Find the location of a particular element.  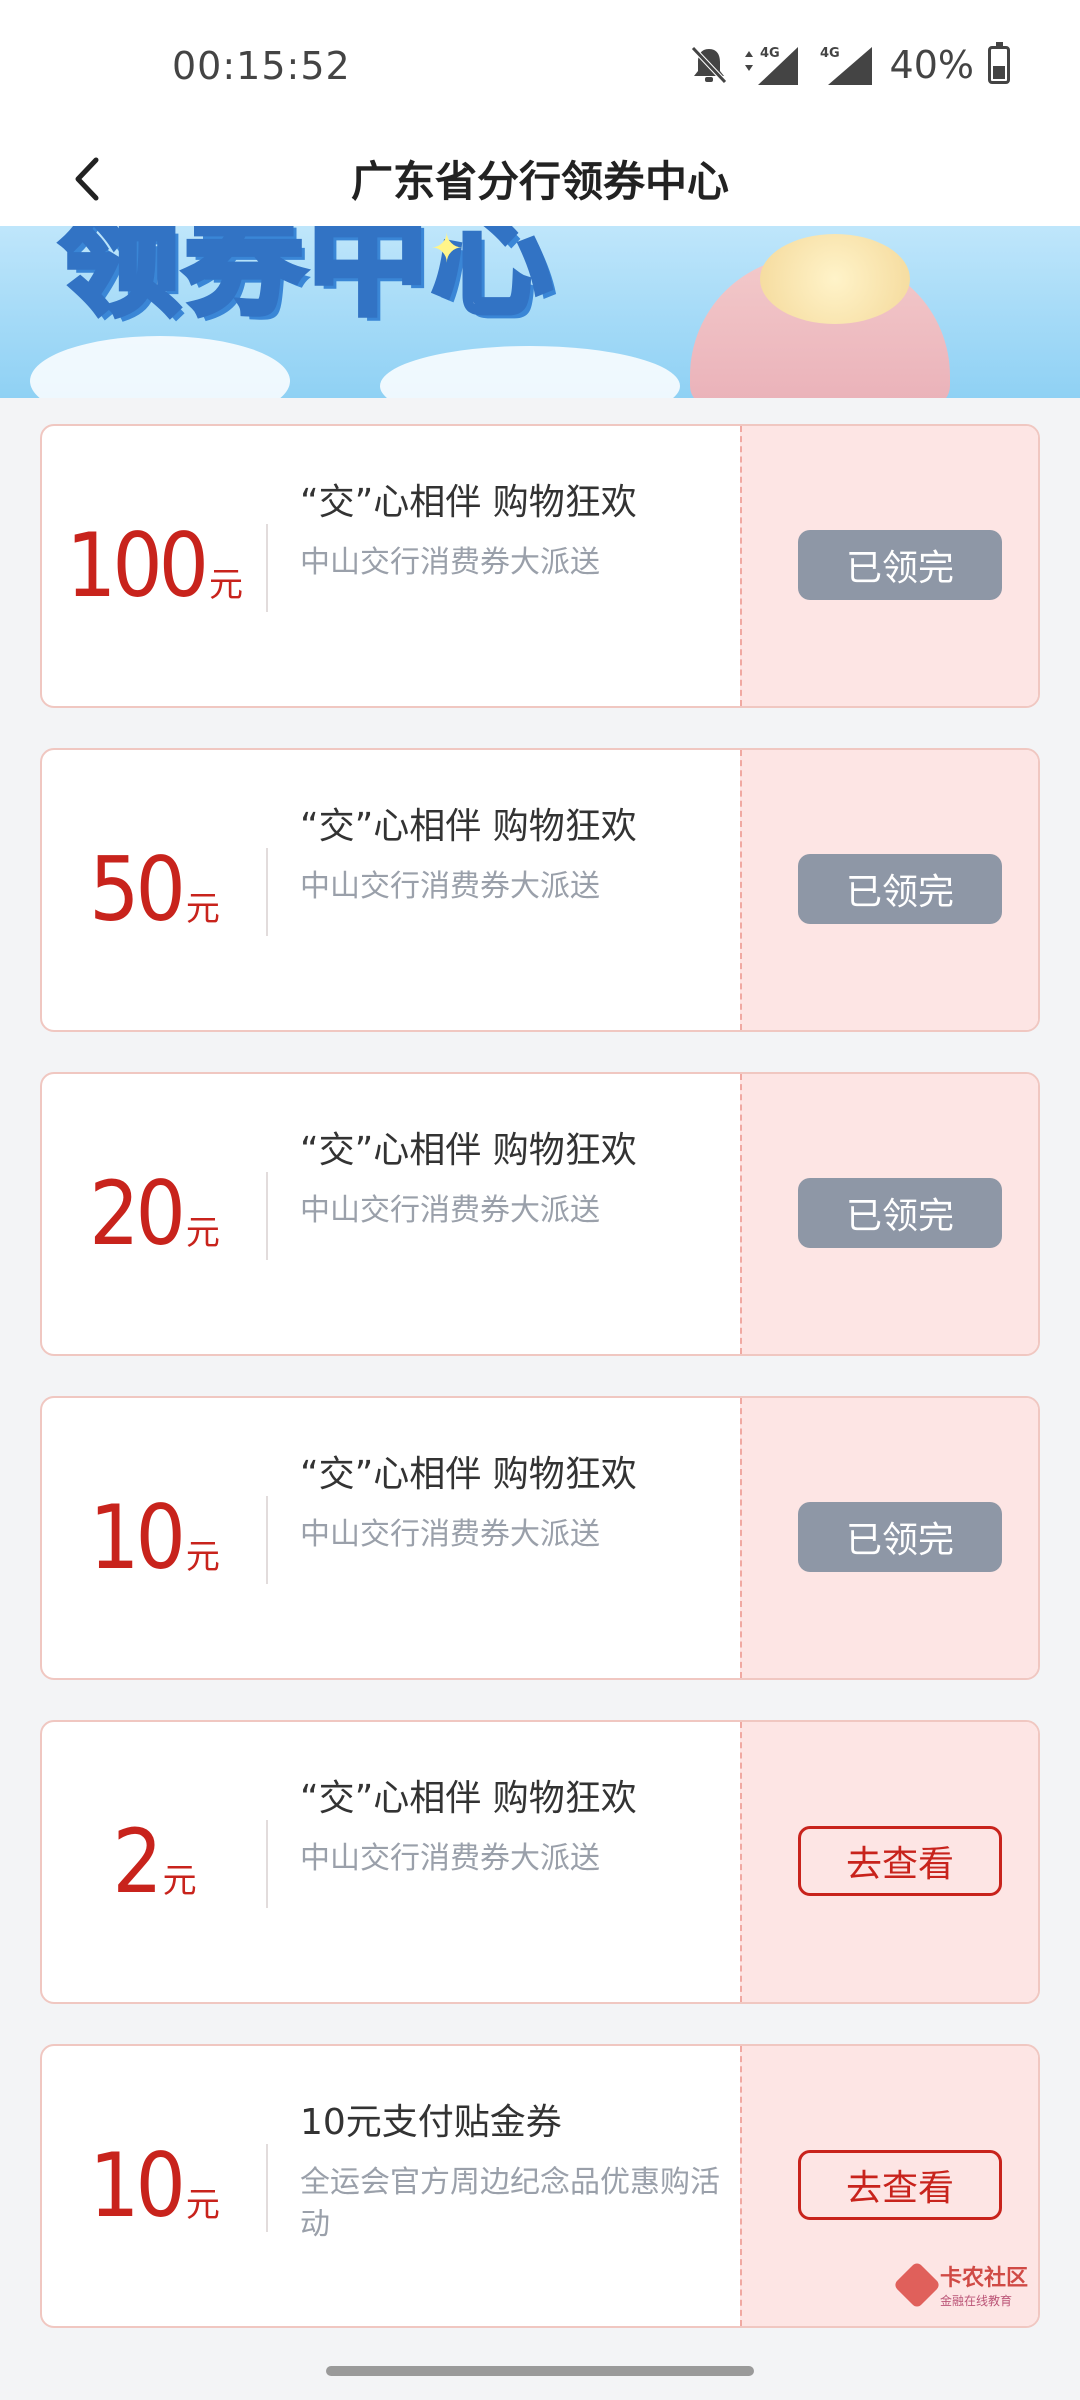

status-time: 00:15:52 is located at coordinates (261, 66).